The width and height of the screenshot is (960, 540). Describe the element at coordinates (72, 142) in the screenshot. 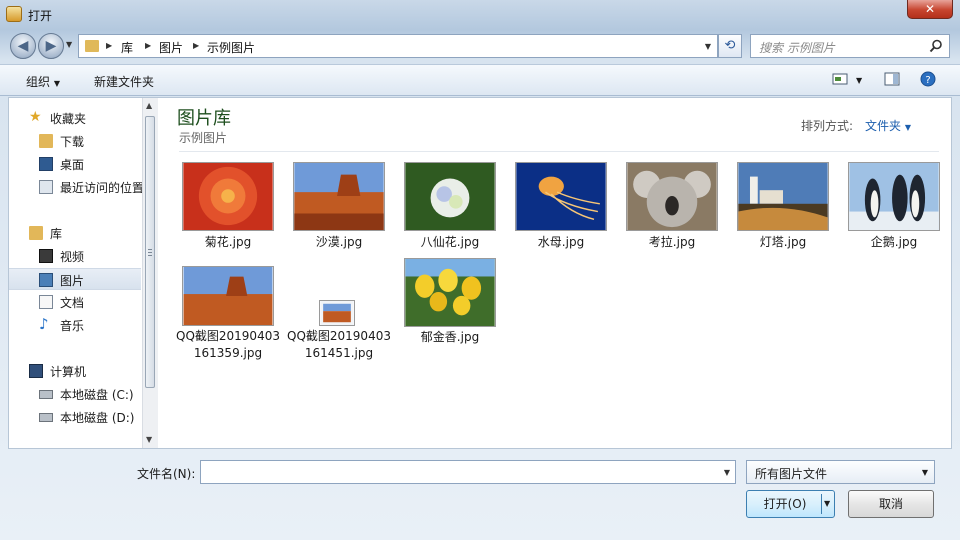

I see `sidebar-label: 下载` at that location.